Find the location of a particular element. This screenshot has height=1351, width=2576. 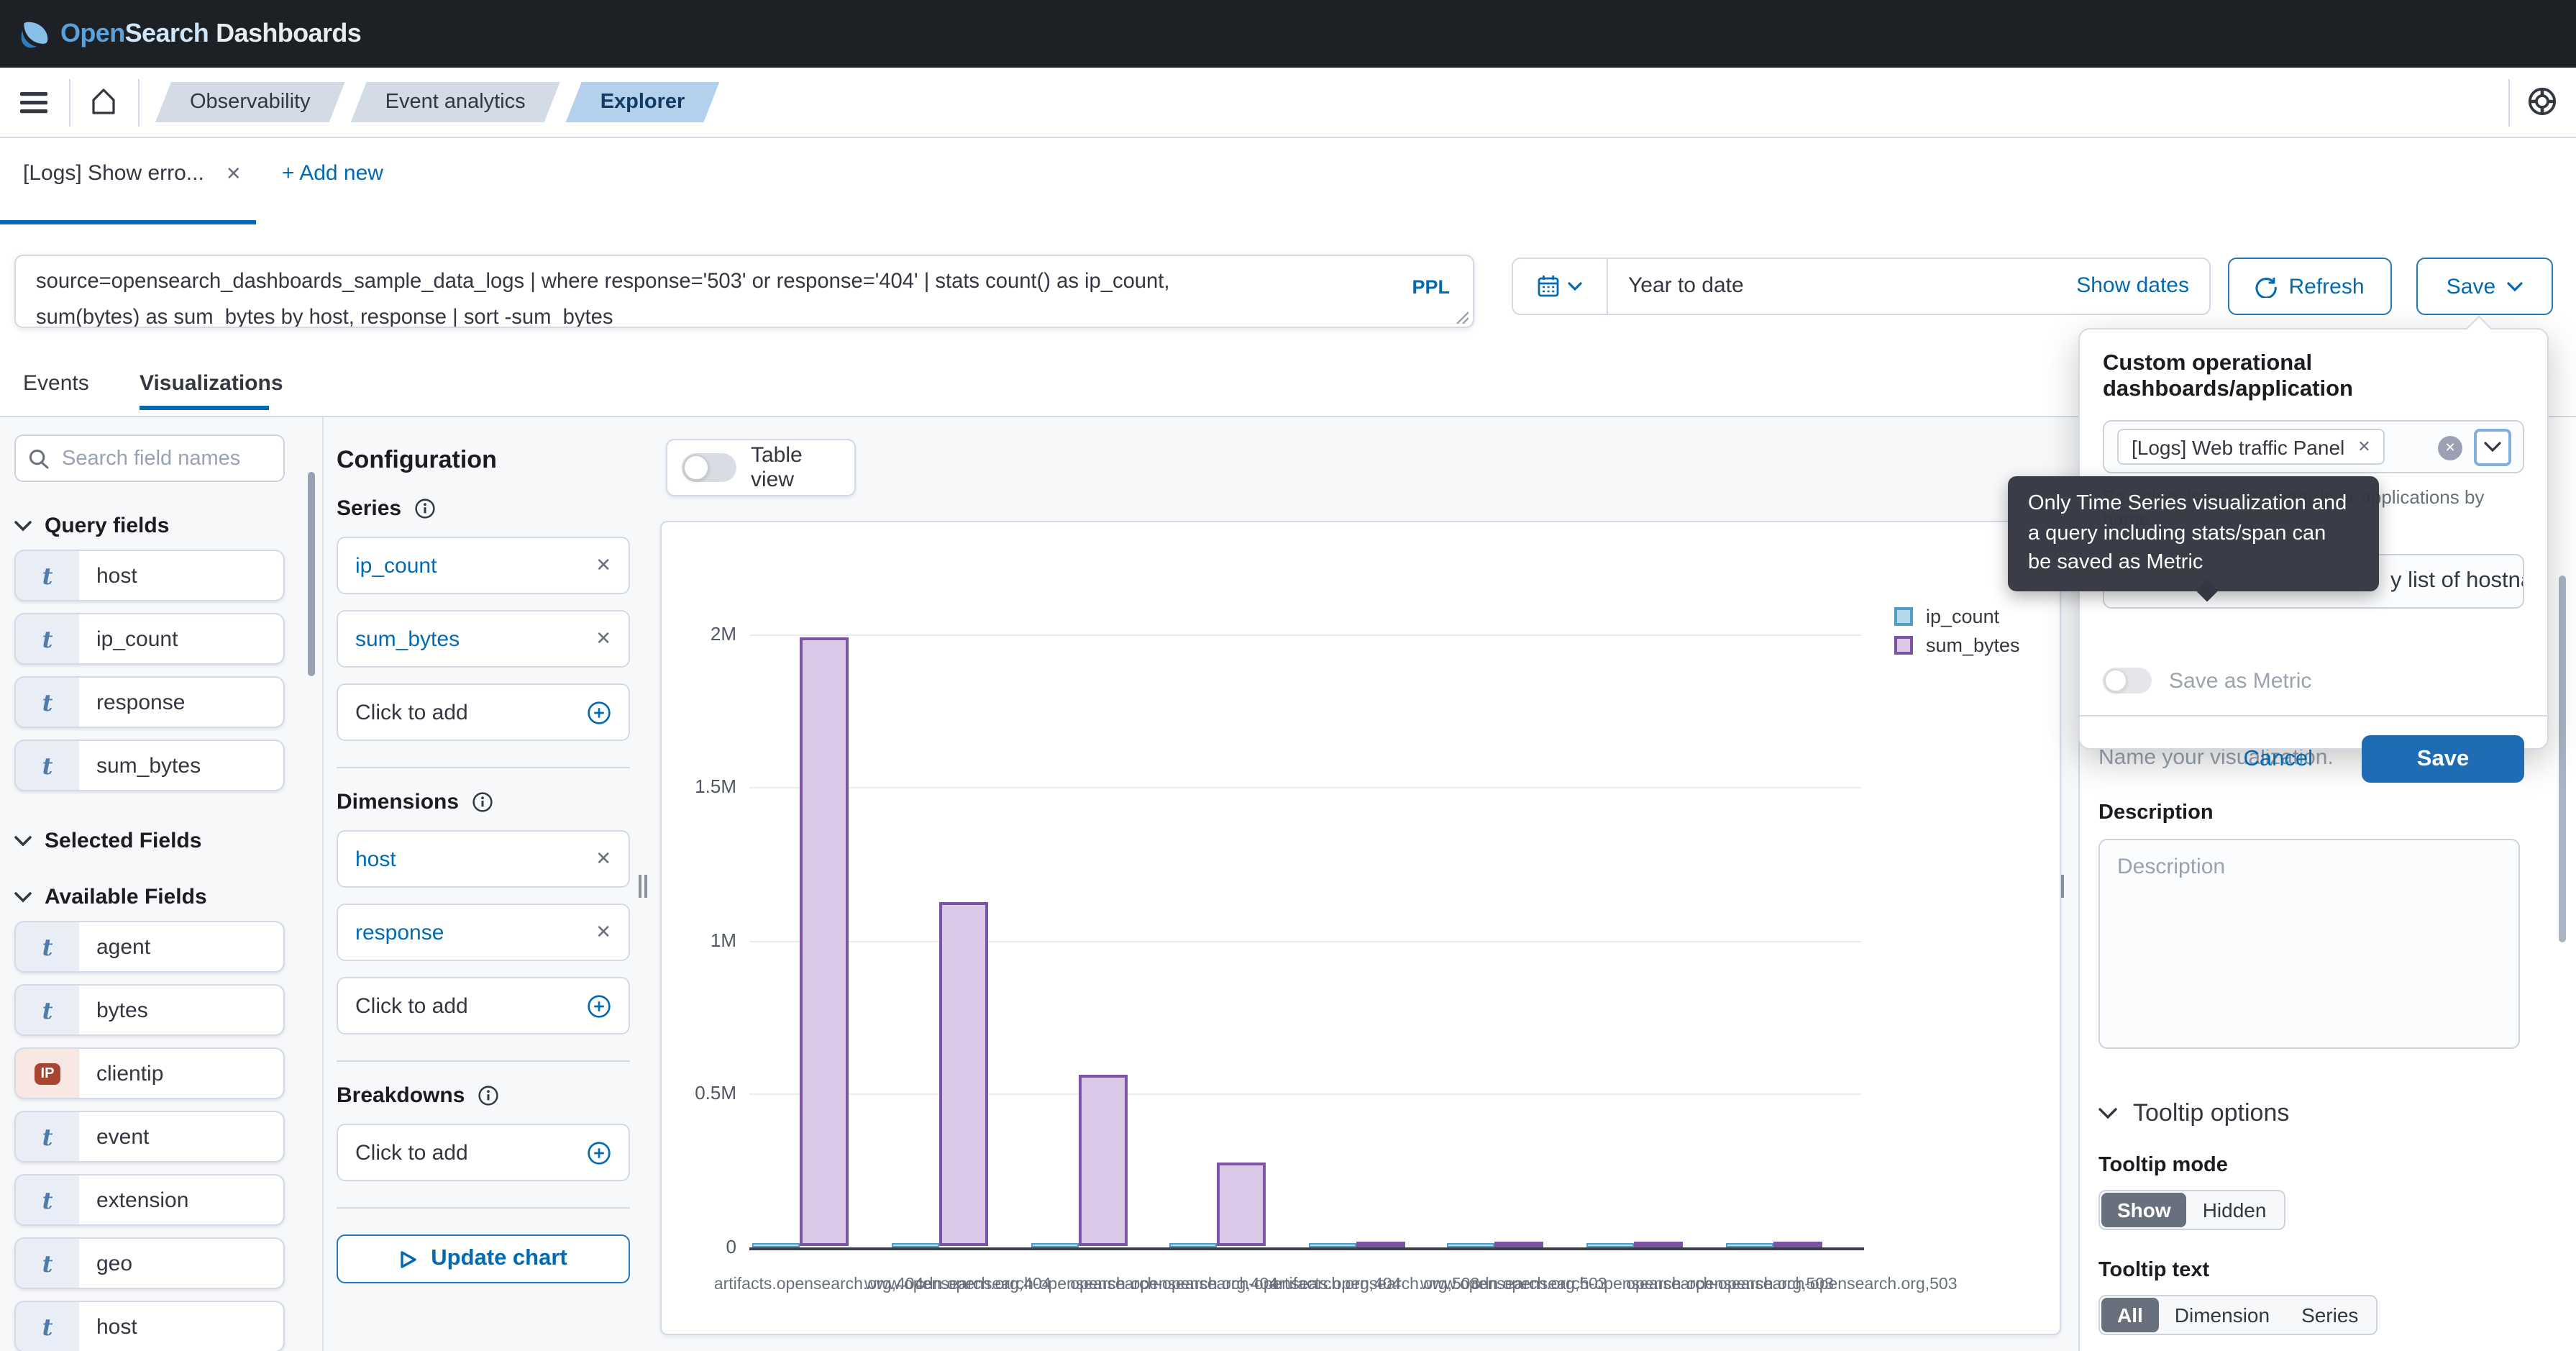

field-item-ip-count: t ip_count is located at coordinates (149, 639).